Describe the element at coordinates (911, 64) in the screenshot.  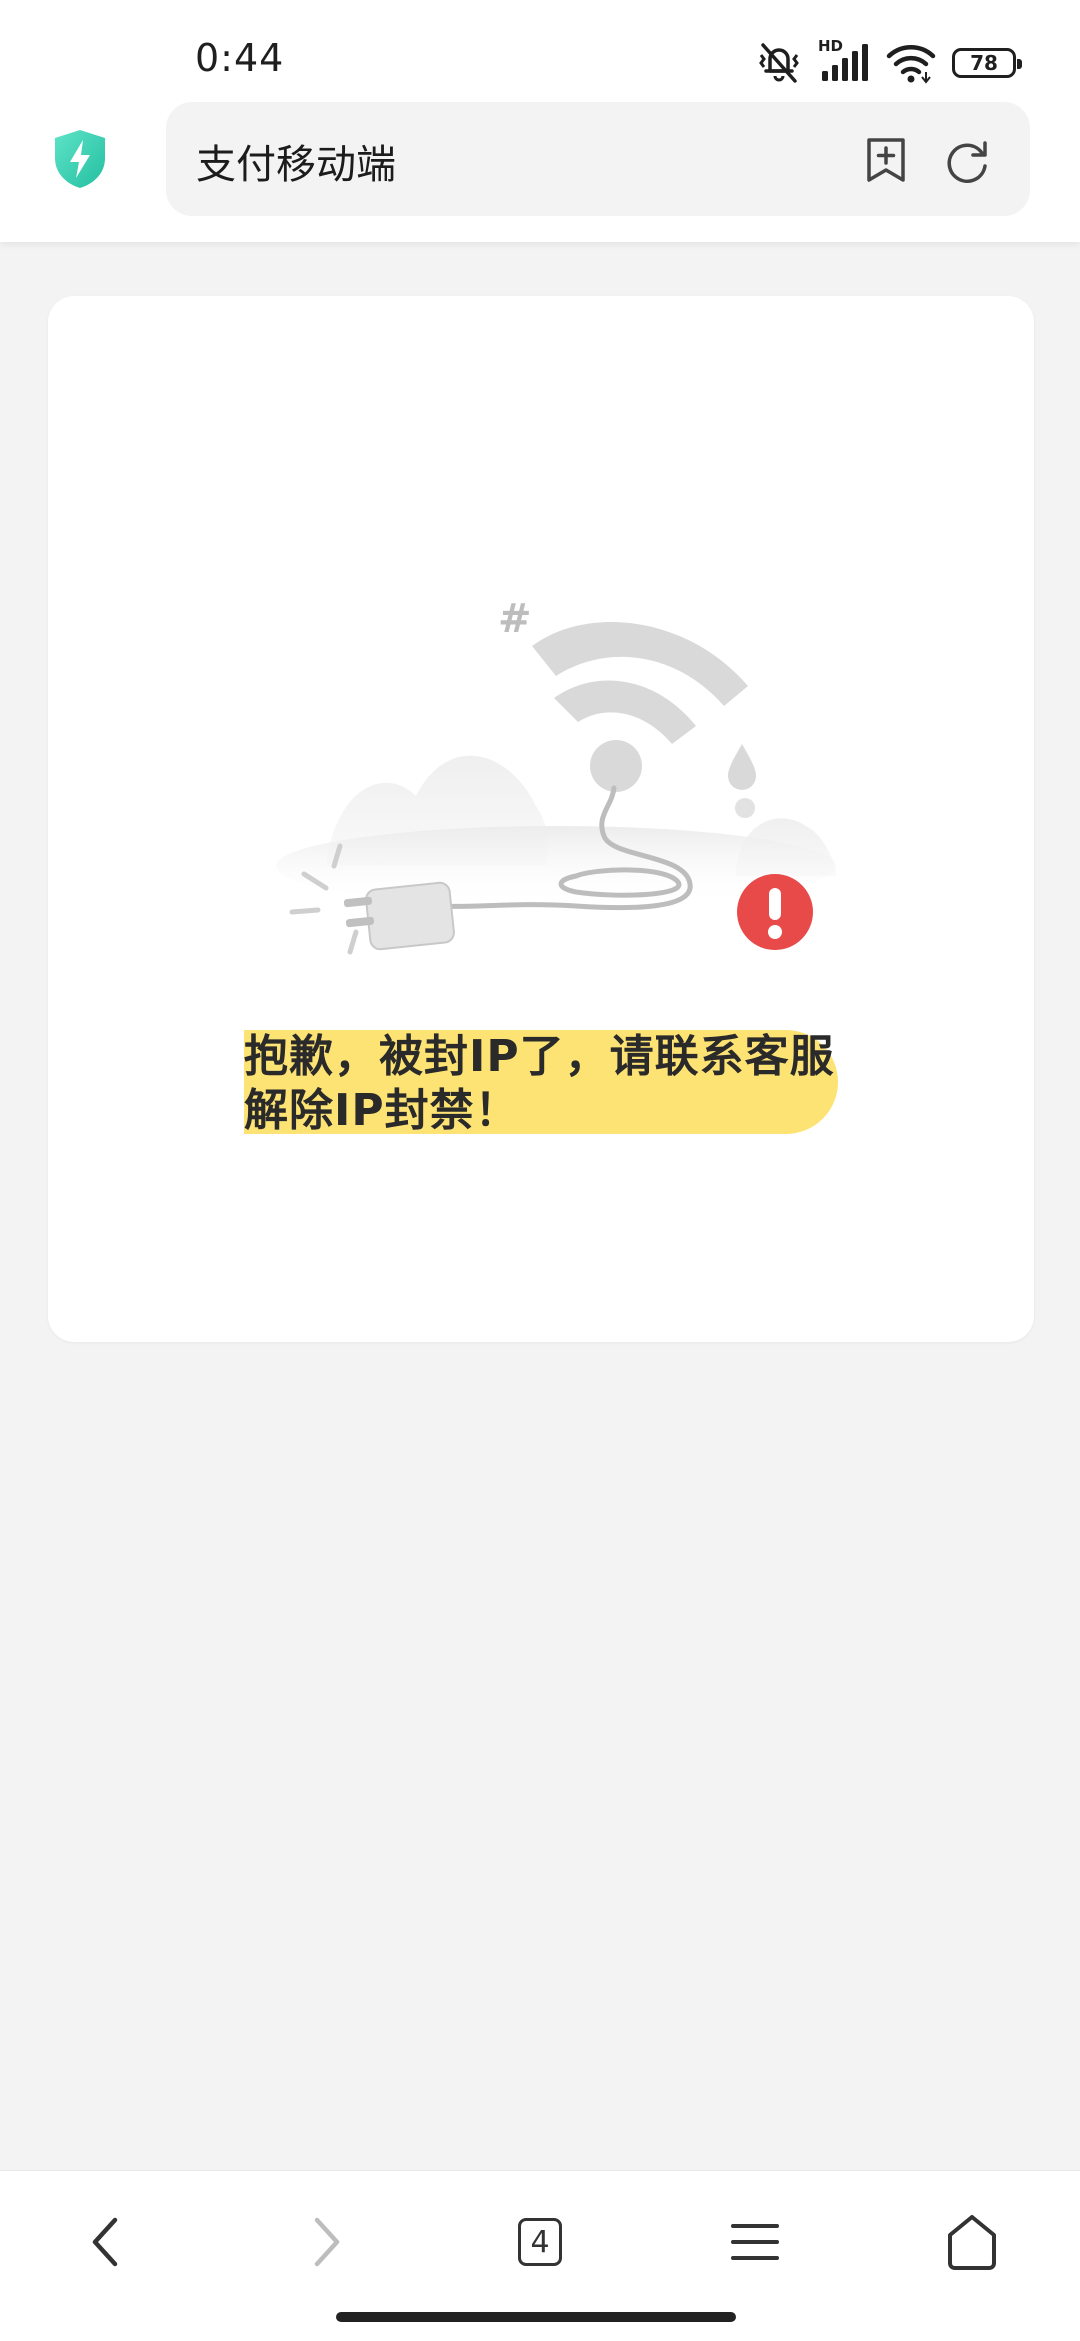
I see `wifi-icon` at that location.